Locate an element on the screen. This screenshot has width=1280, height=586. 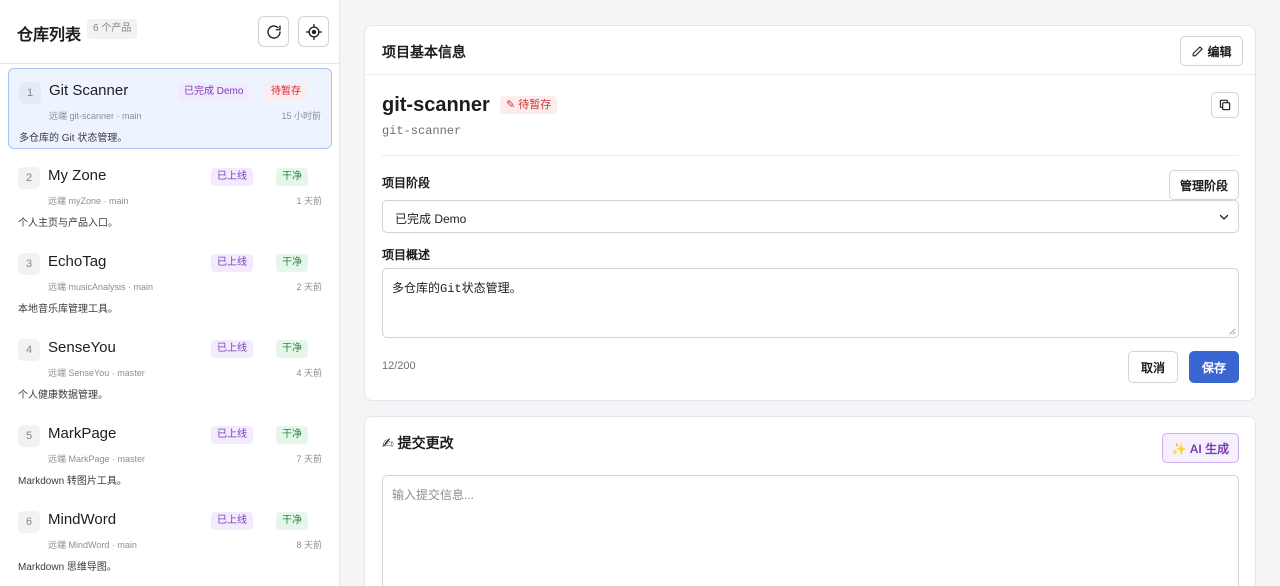
project-path: git-scanner is located at coordinates (422, 131).